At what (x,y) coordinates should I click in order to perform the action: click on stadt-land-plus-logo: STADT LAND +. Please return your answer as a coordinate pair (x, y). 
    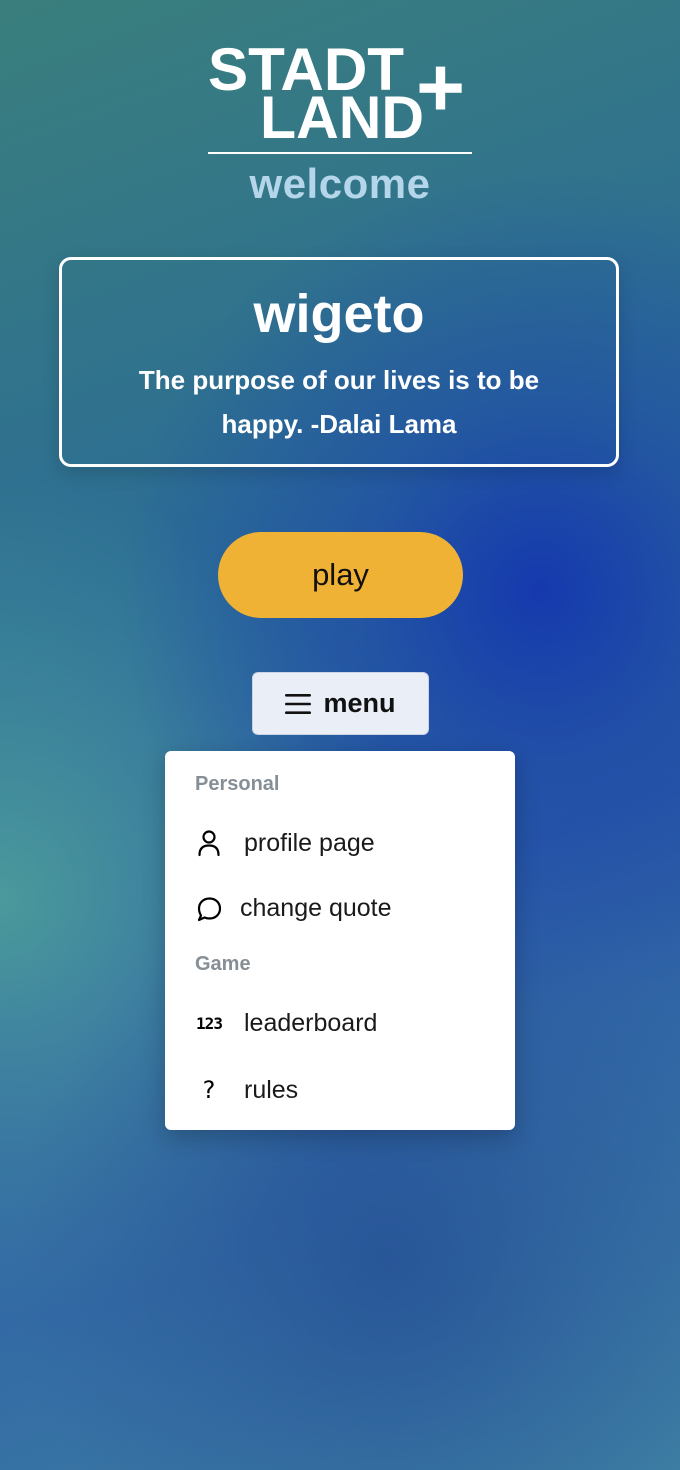
    Looking at the image, I should click on (340, 98).